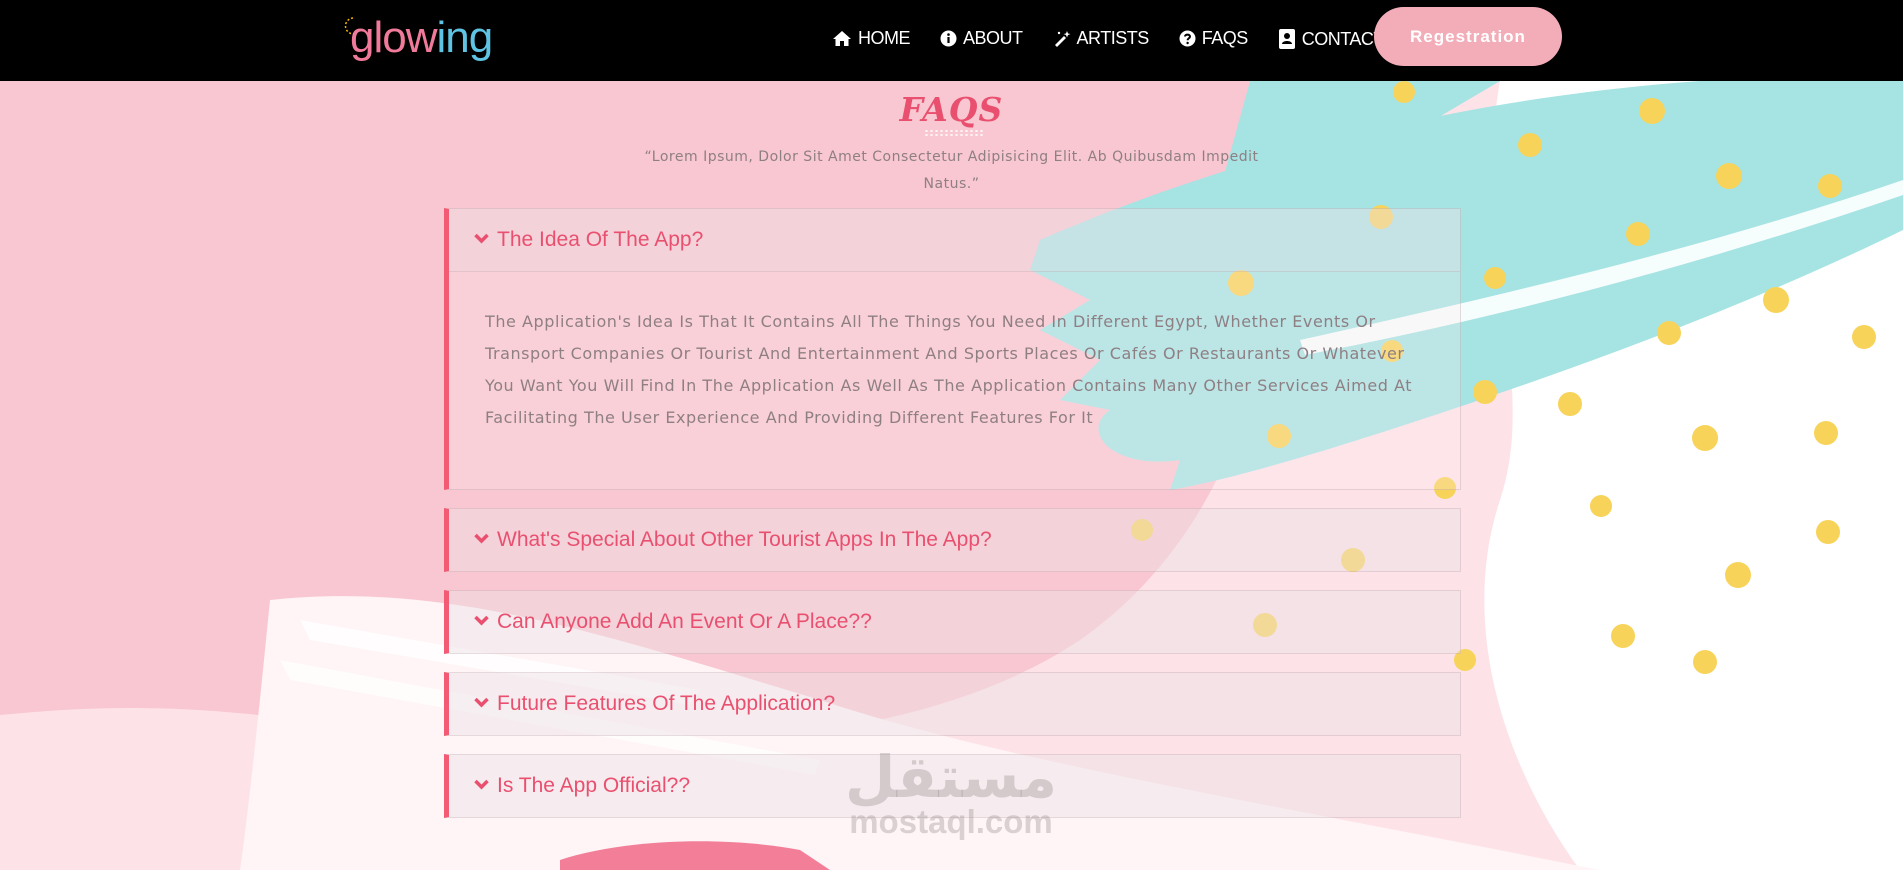  I want to click on faq-question-toggle: Future Features Of The Application?, so click(954, 704).